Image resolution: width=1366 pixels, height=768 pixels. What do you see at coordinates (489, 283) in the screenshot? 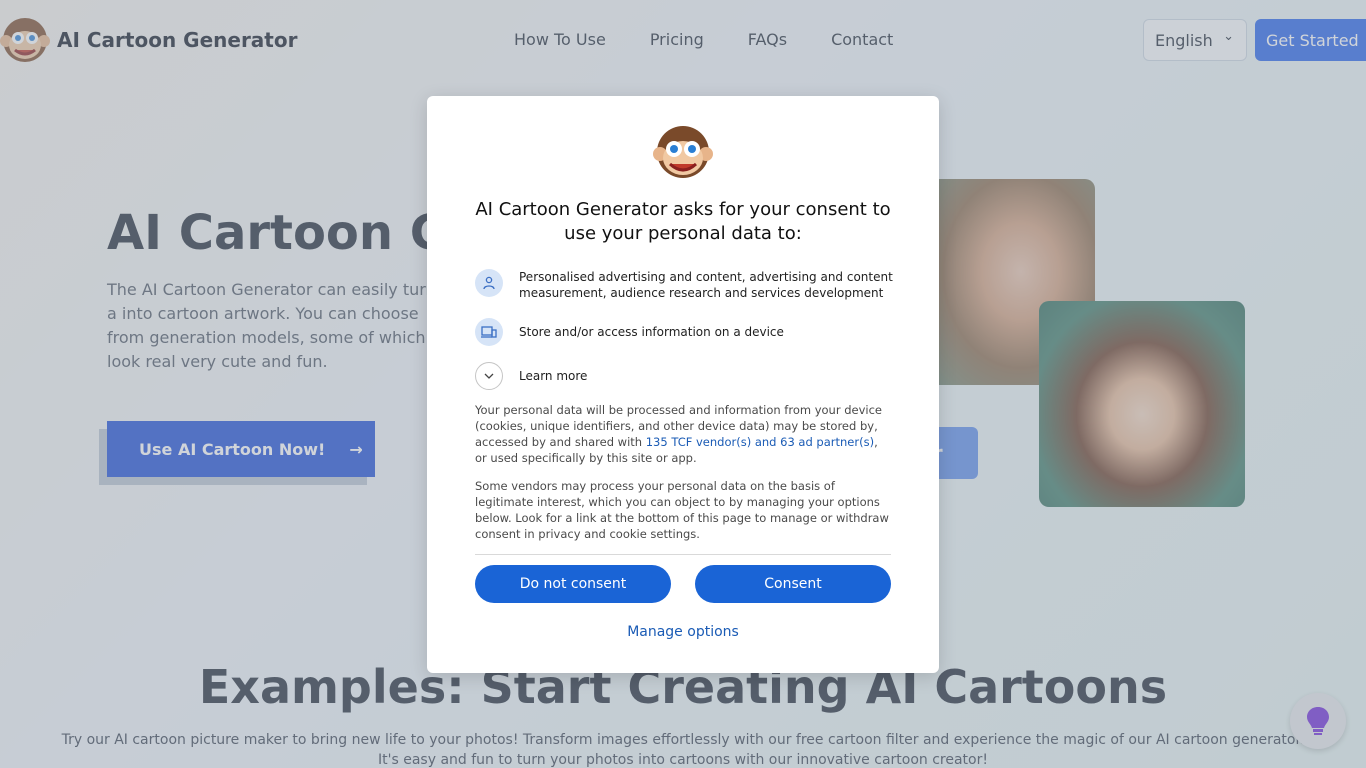
I see `person-icon` at bounding box center [489, 283].